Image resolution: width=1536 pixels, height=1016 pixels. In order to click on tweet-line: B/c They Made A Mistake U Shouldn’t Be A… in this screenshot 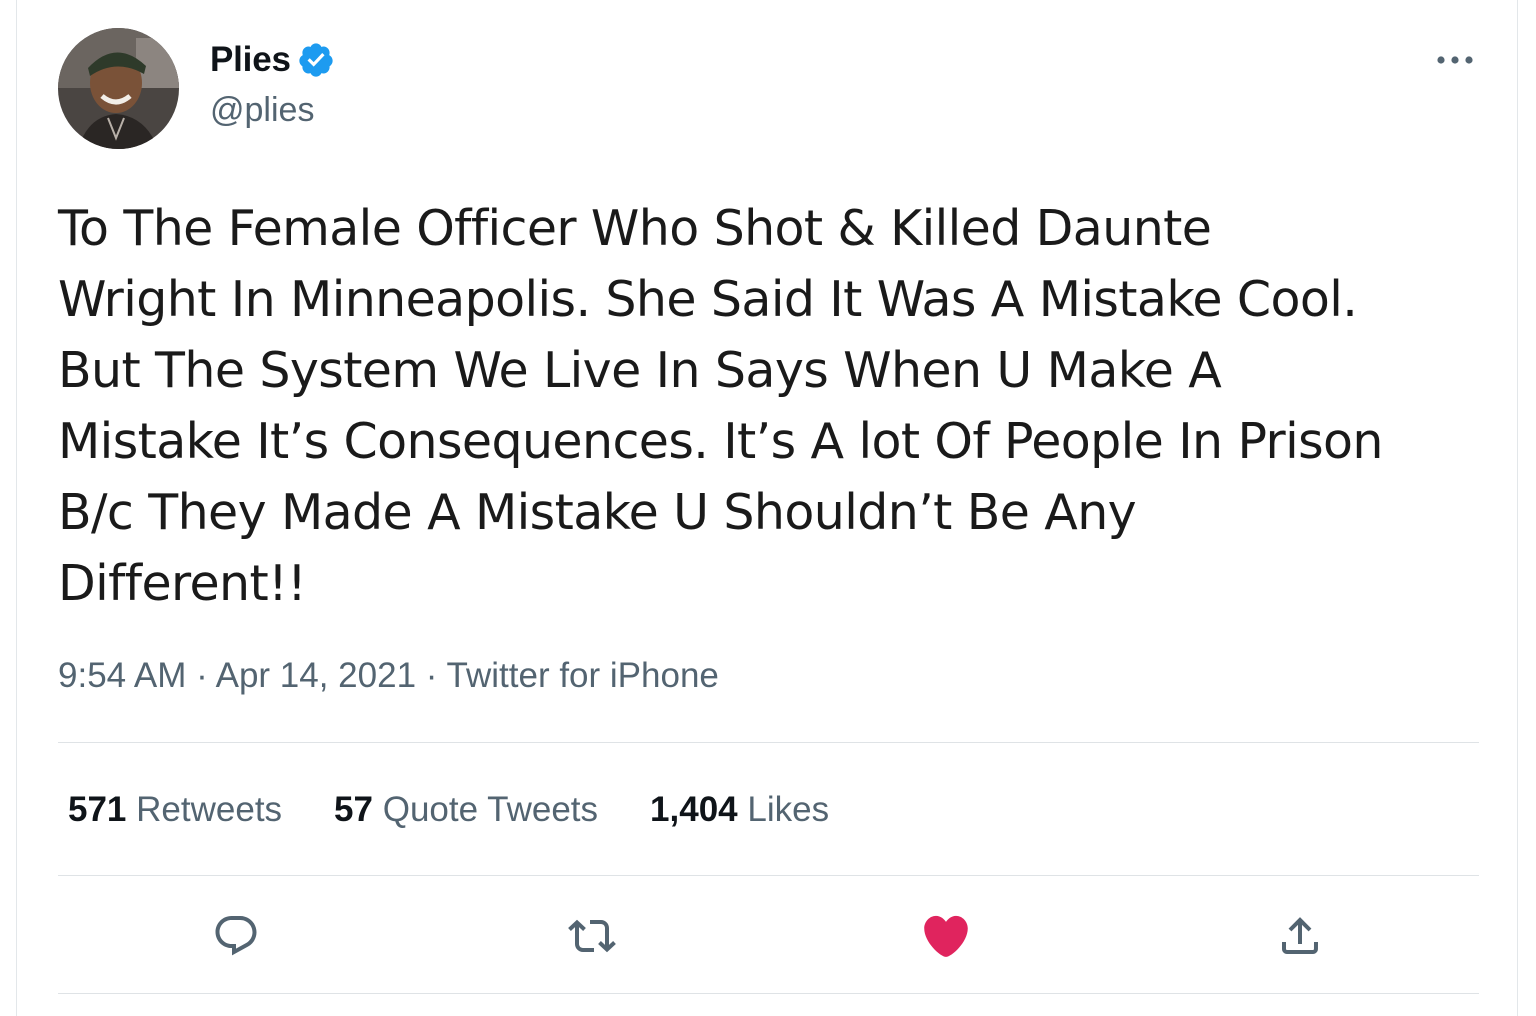, I will do `click(597, 512)`.